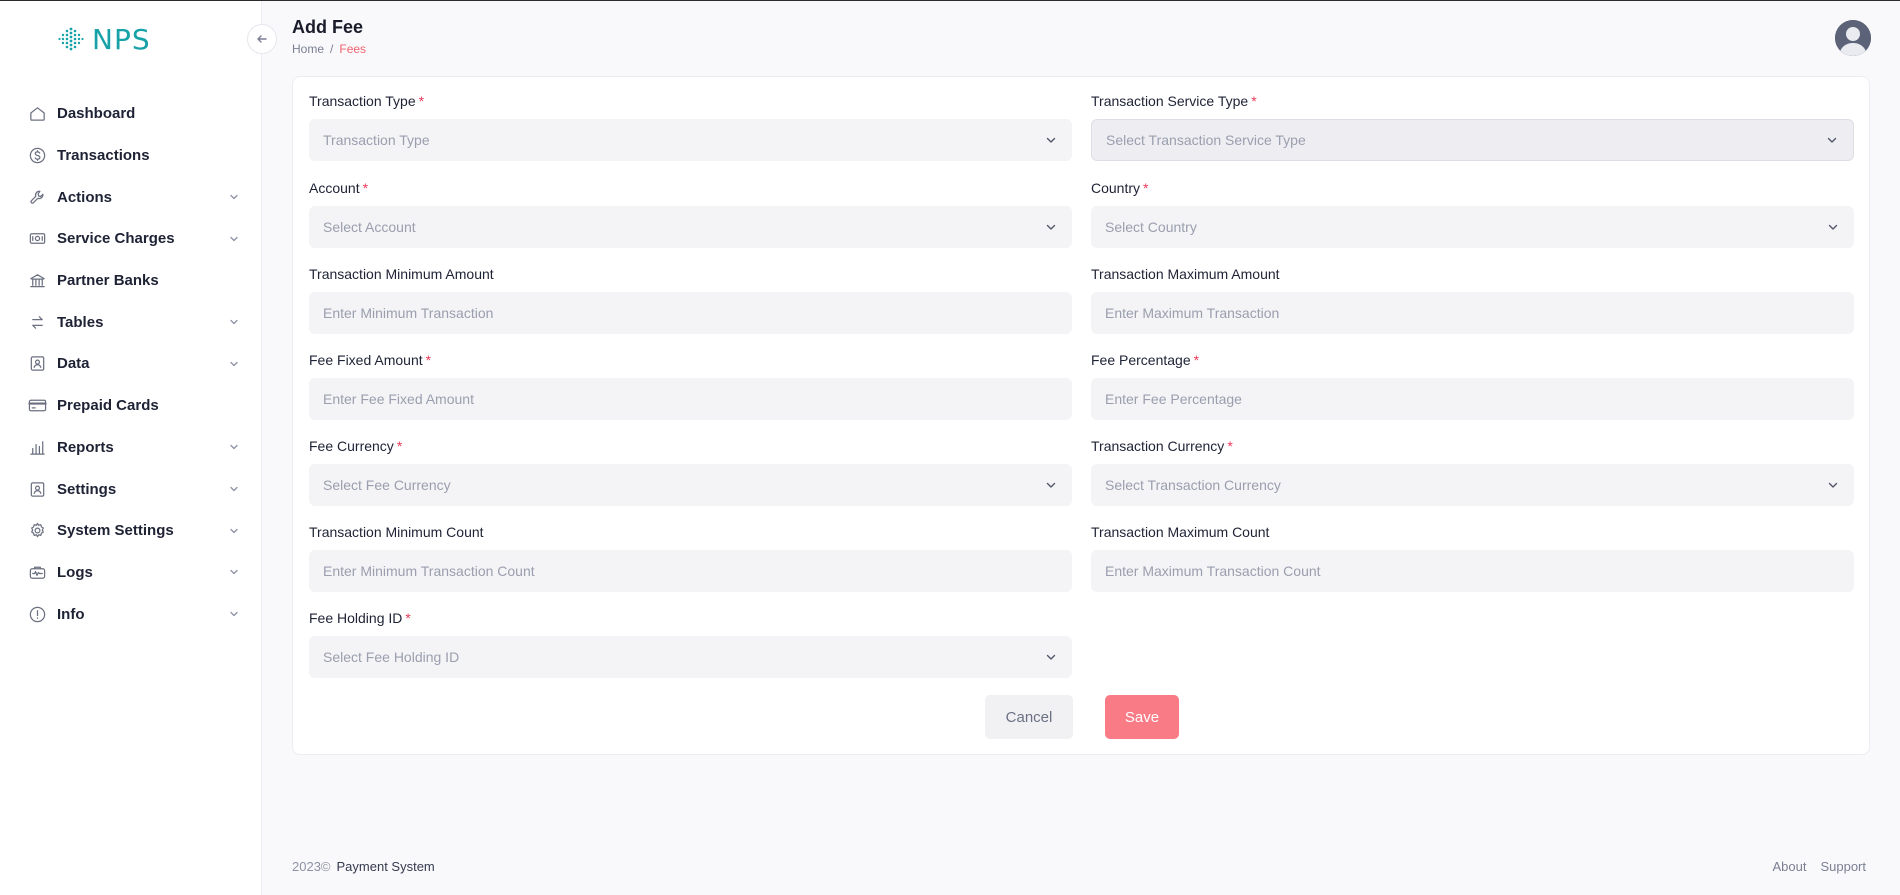  Describe the element at coordinates (690, 399) in the screenshot. I see `fee-fixed-amount-input: Enter Fee Fixed Amount` at that location.